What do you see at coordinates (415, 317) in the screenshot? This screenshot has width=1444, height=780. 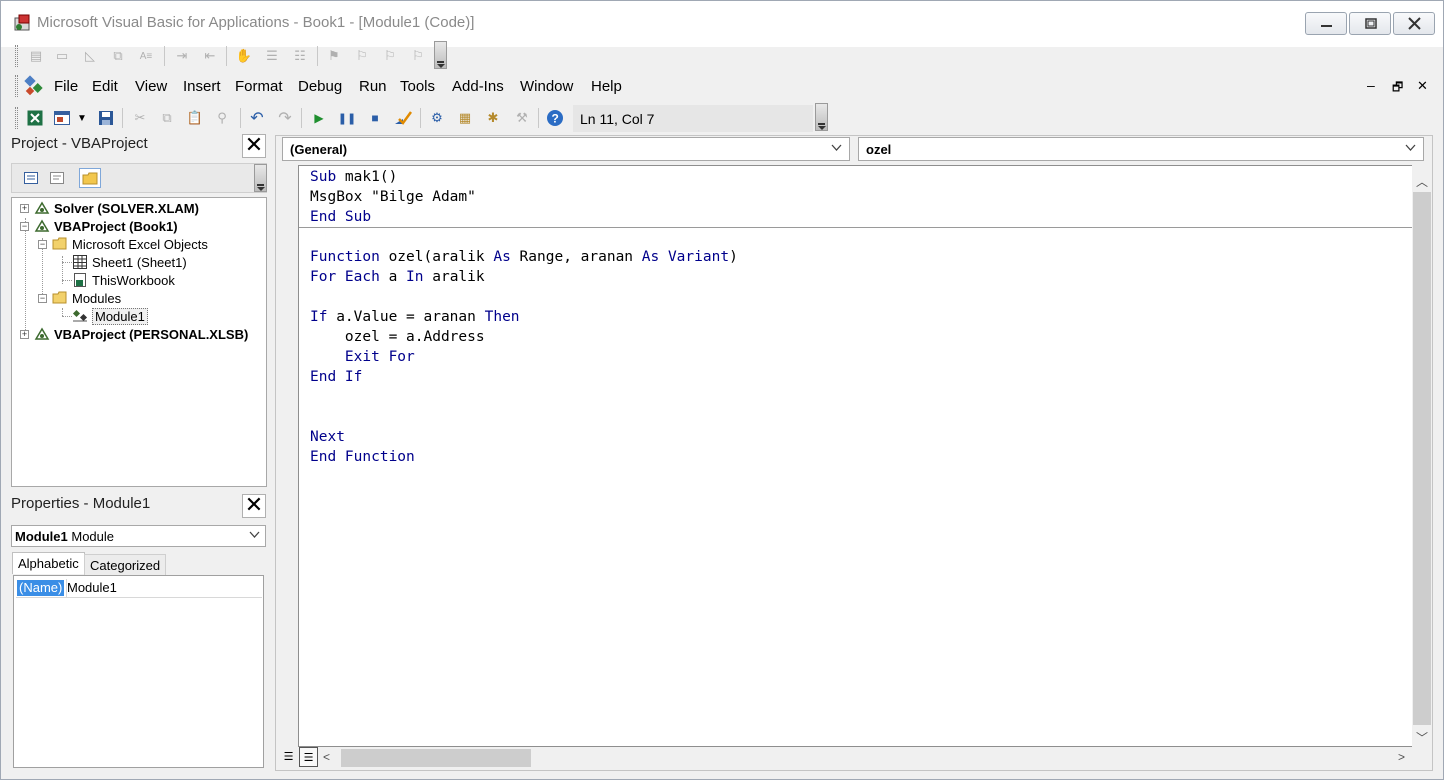 I see `code-line: If a.Value = aranan Then` at bounding box center [415, 317].